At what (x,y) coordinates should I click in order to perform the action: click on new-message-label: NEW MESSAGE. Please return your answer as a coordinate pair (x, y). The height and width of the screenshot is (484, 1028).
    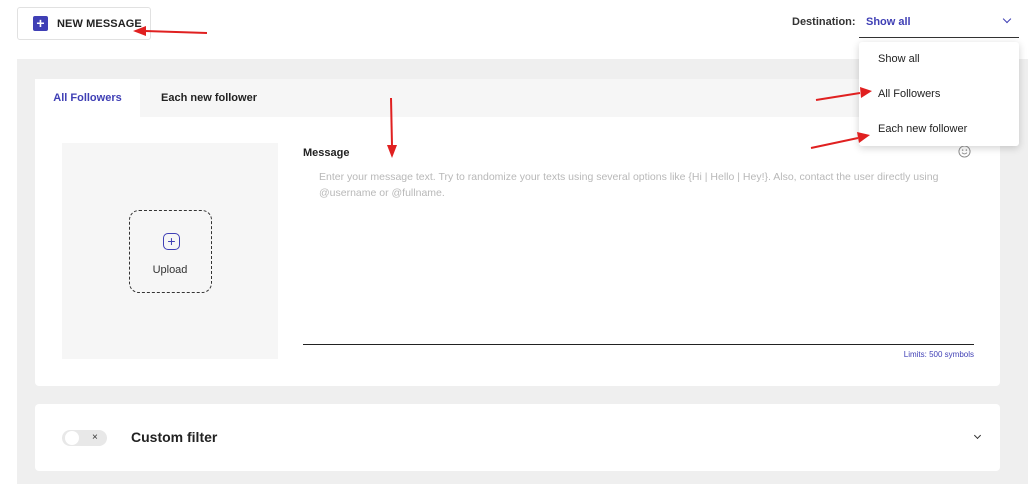
    Looking at the image, I should click on (99, 23).